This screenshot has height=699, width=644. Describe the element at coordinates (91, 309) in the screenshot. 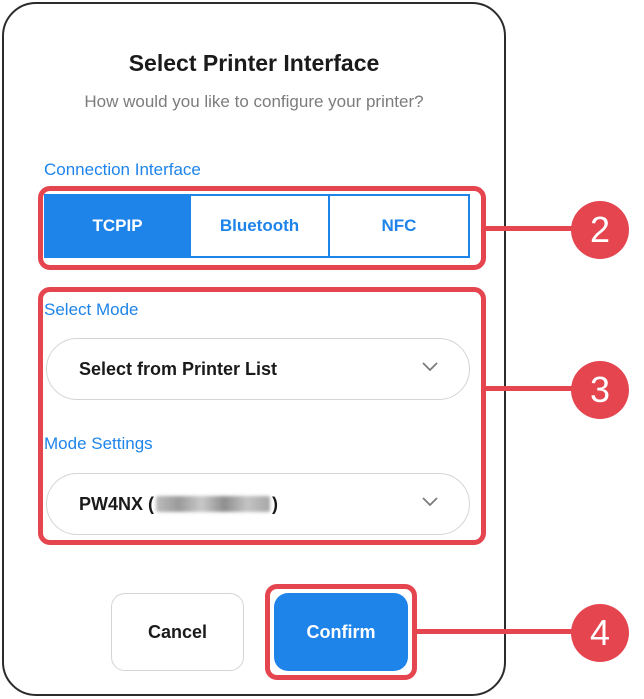

I see `select-mode-label: Select Mode` at that location.